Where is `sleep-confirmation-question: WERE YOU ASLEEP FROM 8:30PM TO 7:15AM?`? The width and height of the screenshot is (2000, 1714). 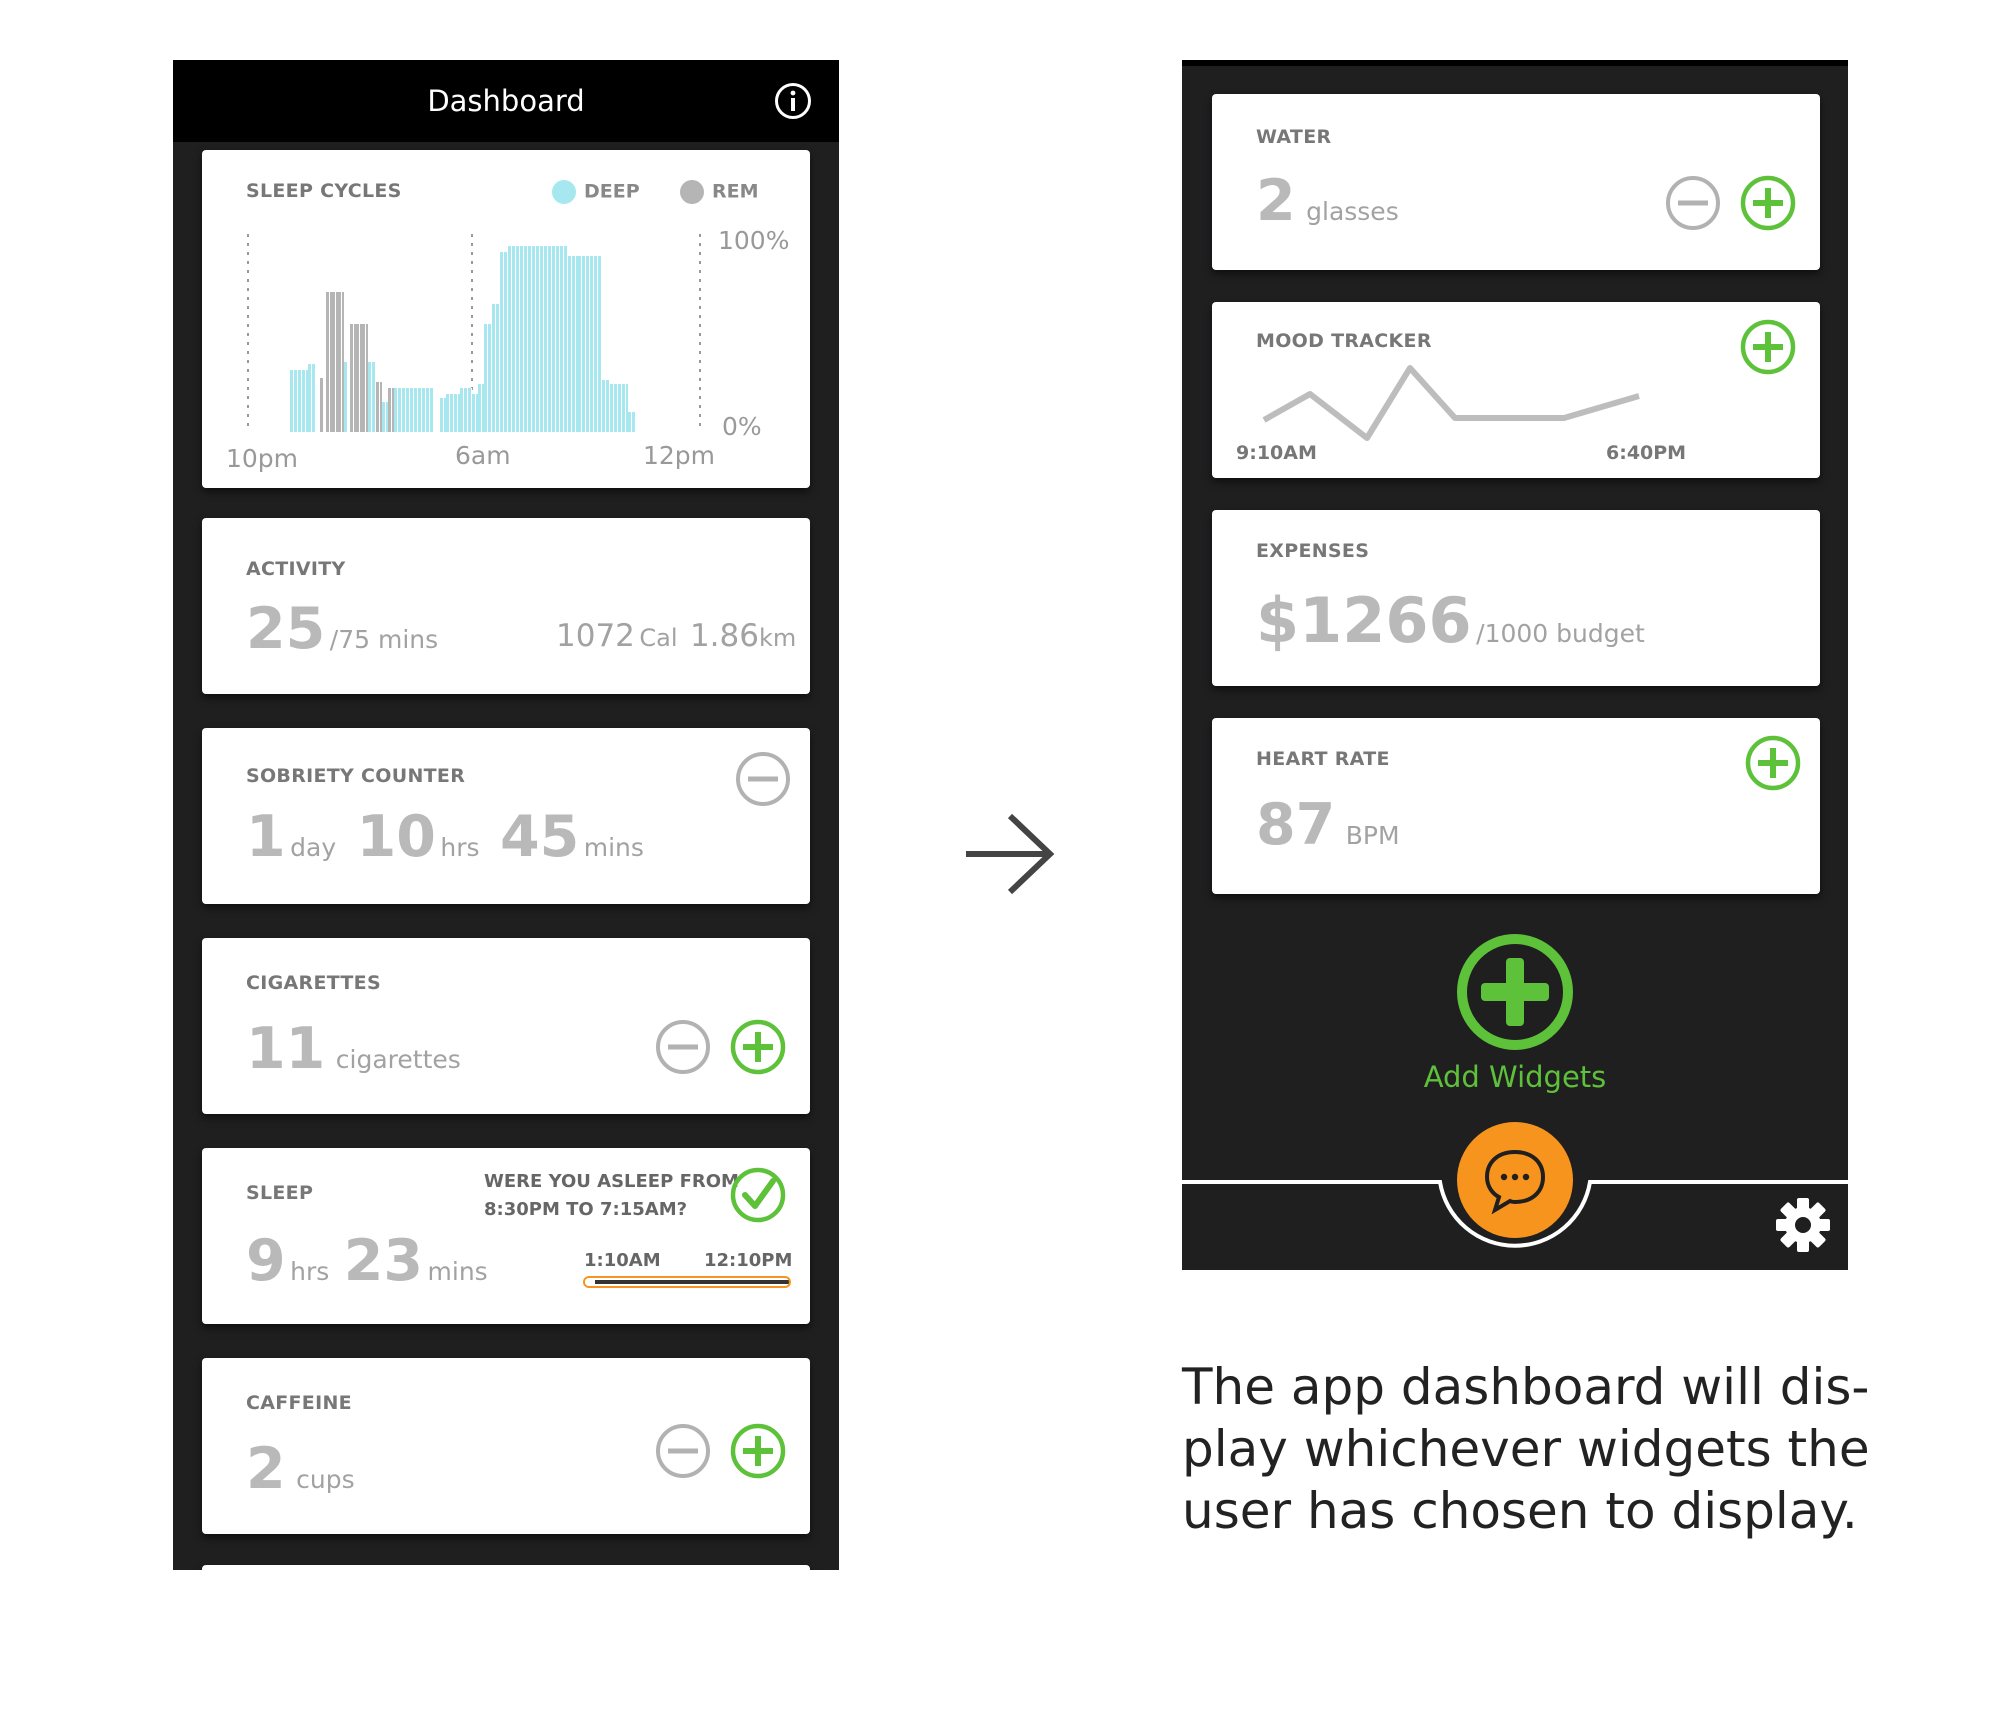 sleep-confirmation-question: WERE YOU ASLEEP FROM 8:30PM TO 7:15AM? is located at coordinates (611, 1196).